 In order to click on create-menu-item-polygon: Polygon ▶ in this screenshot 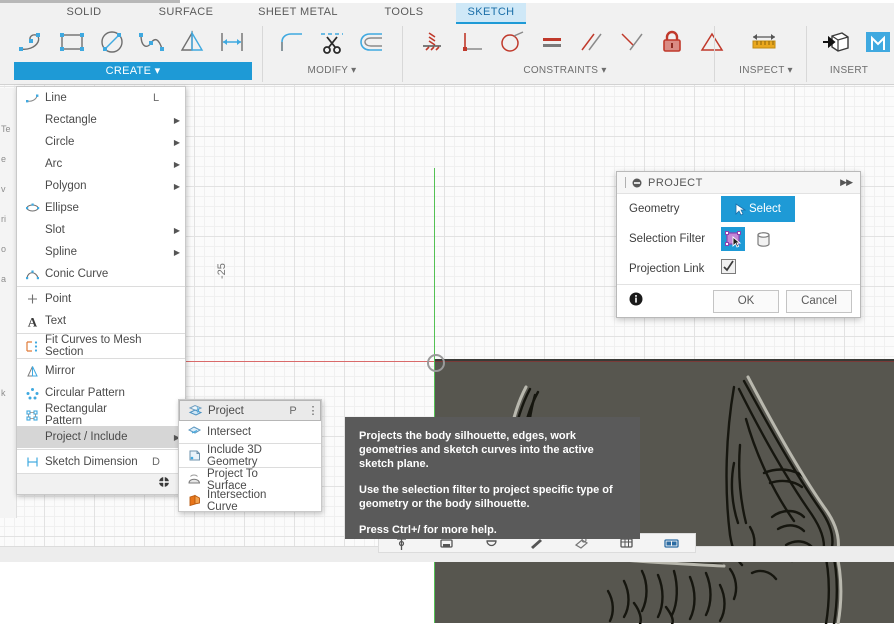, I will do `click(101, 186)`.